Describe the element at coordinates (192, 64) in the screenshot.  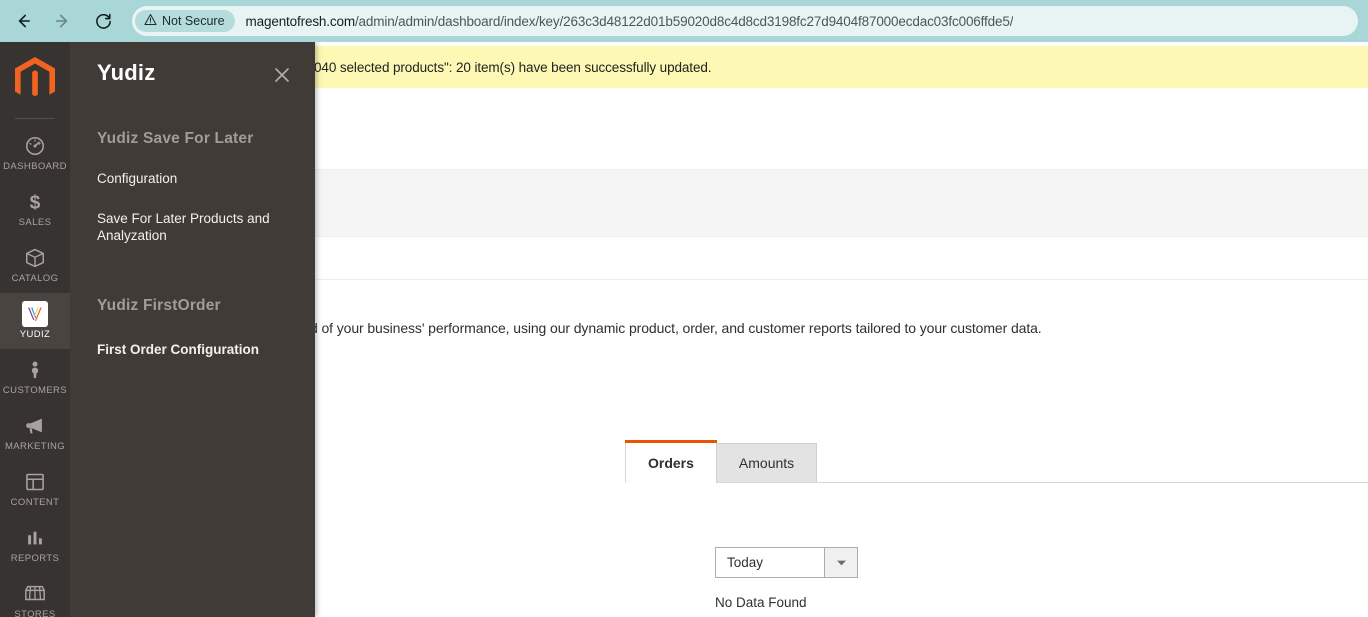
I see `yudiz-submenu-header: Yudiz` at that location.